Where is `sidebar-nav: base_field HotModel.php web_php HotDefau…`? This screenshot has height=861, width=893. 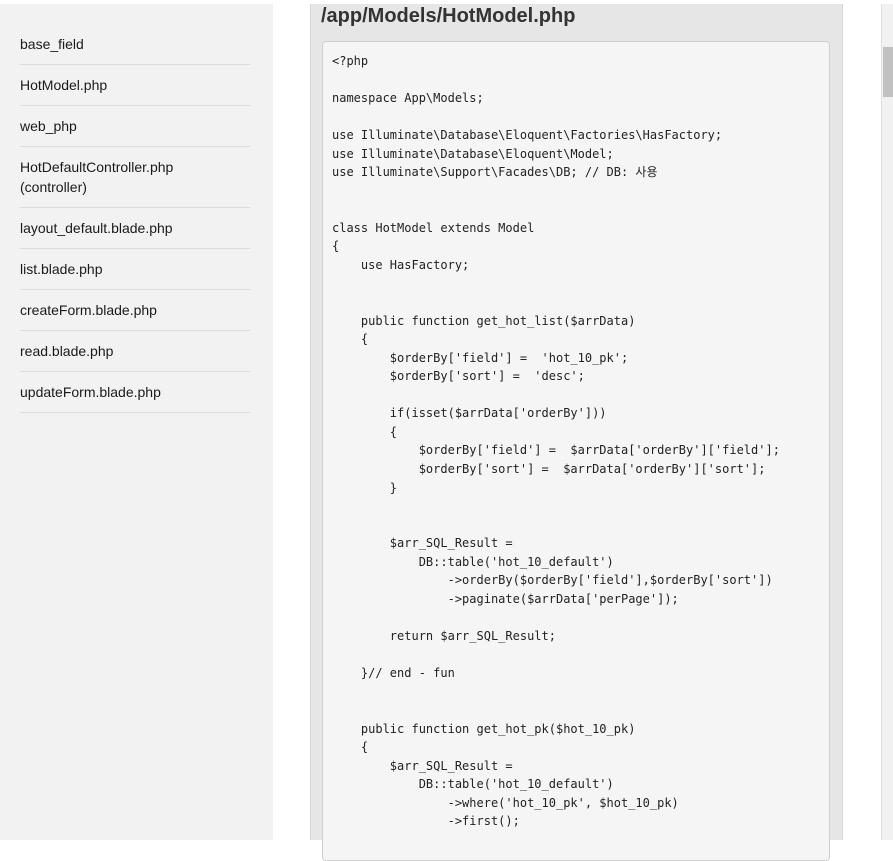
sidebar-nav: base_field HotModel.php web_php HotDefau… is located at coordinates (135, 218).